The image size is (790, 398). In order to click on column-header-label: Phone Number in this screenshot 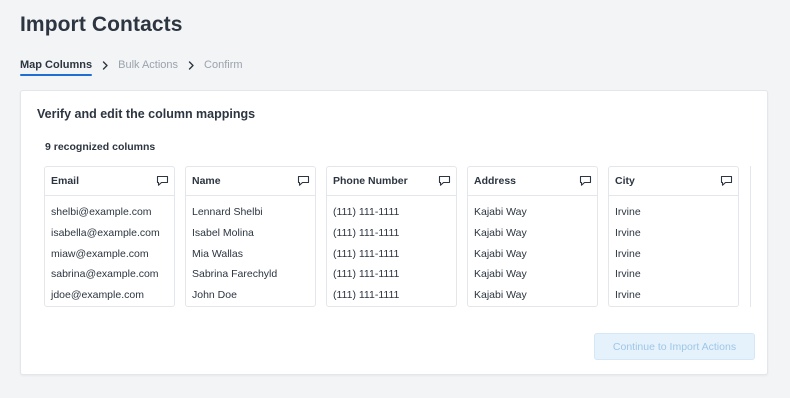, I will do `click(370, 181)`.